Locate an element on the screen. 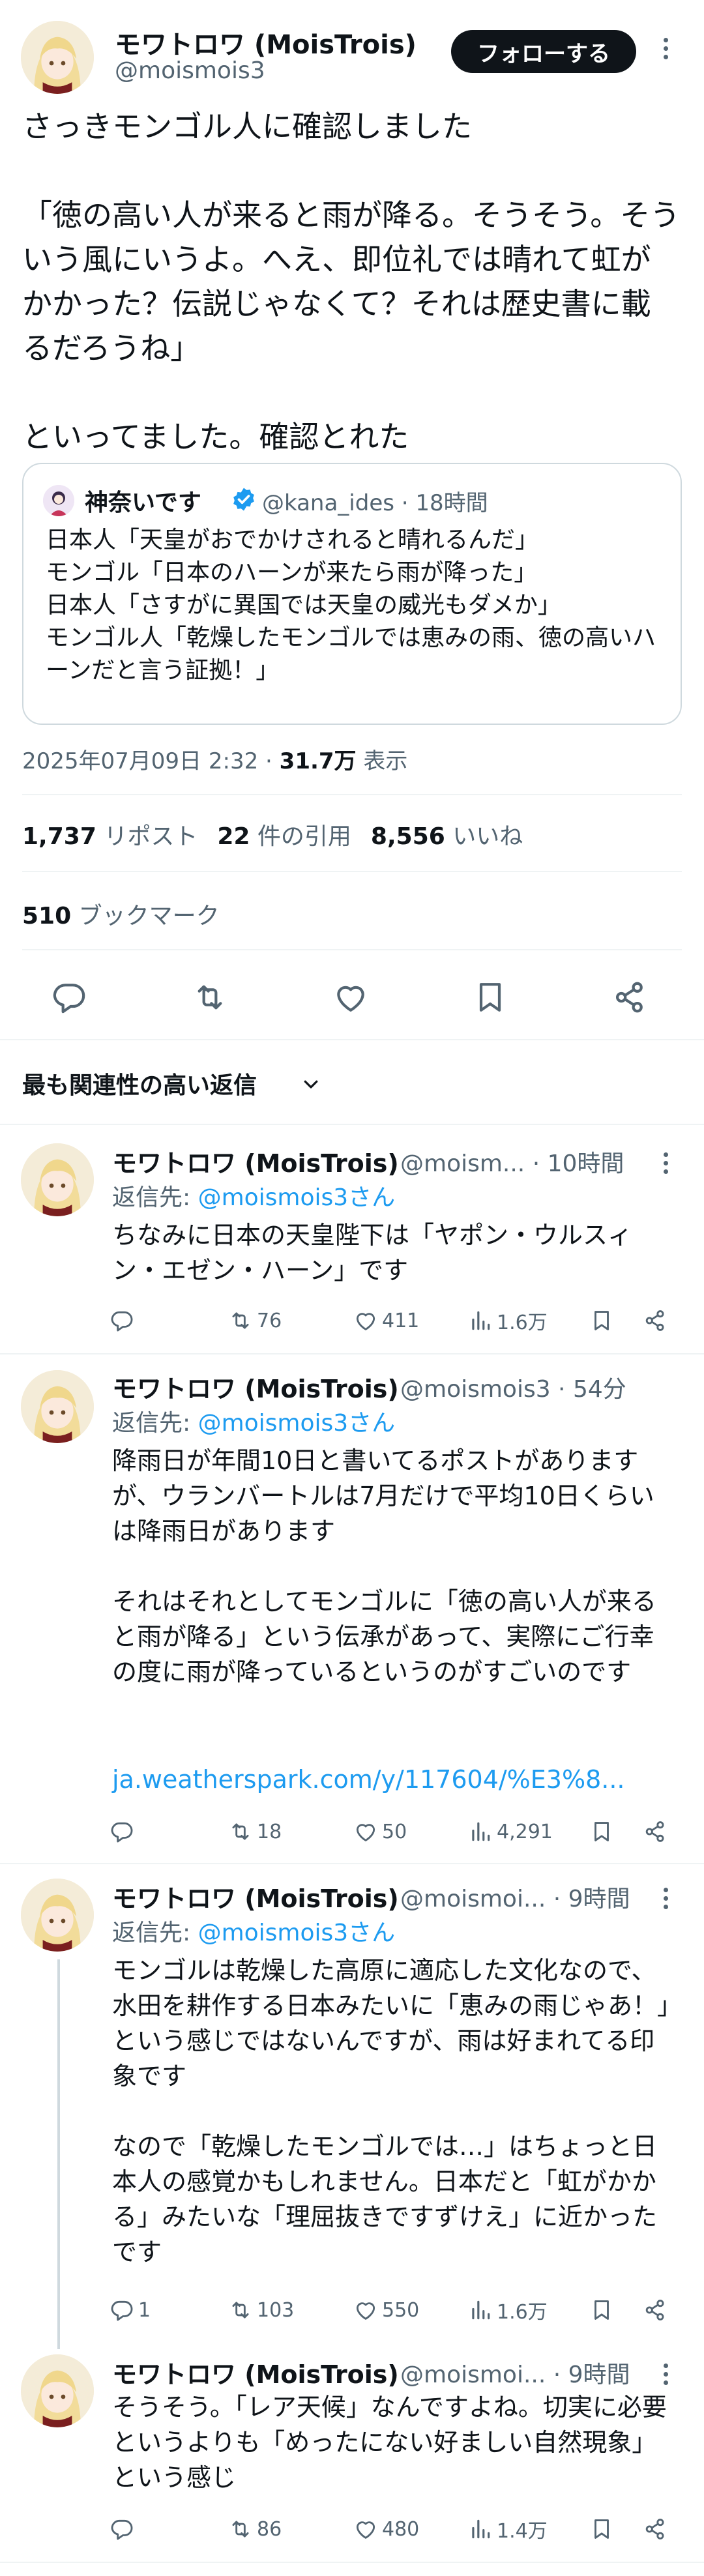 This screenshot has width=704, height=2576. bookmark-stats: 510 ブックマーク is located at coordinates (131, 914).